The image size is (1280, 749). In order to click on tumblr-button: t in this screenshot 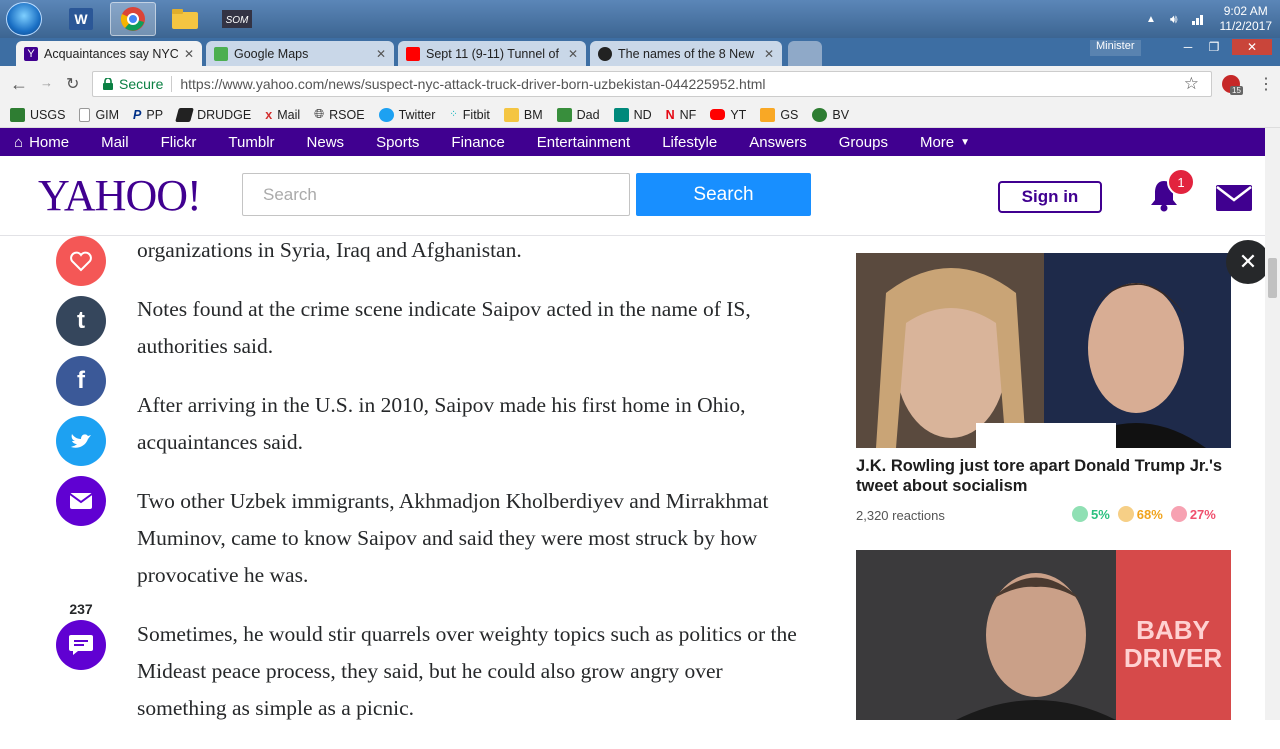, I will do `click(81, 321)`.